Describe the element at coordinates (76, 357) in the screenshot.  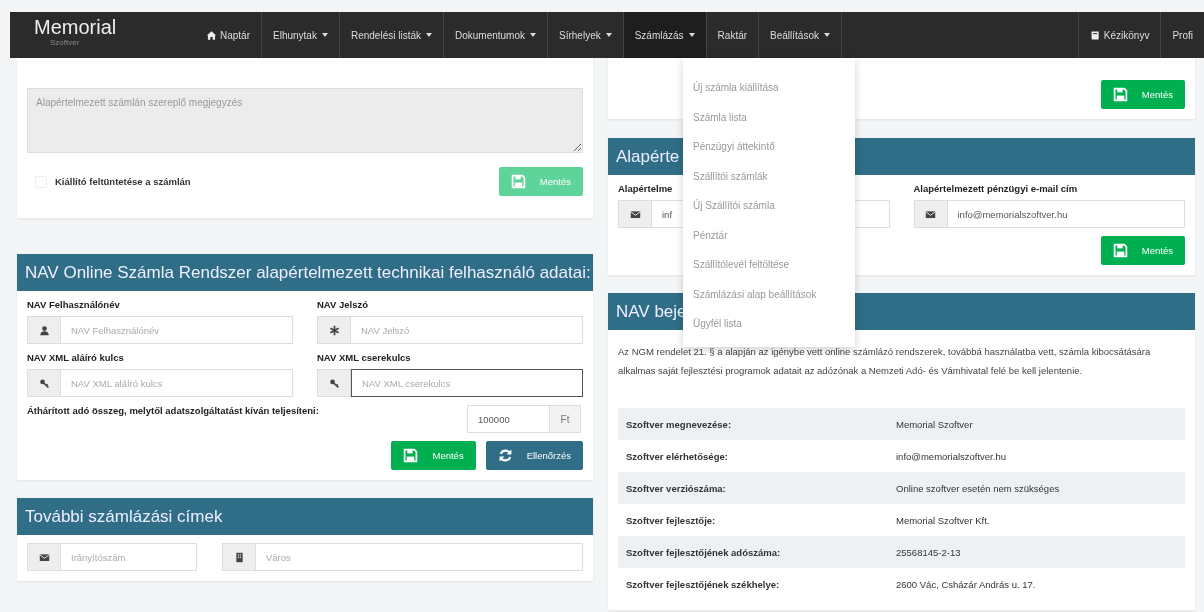
I see `field-label: NAV XML aláíró kulcs` at that location.